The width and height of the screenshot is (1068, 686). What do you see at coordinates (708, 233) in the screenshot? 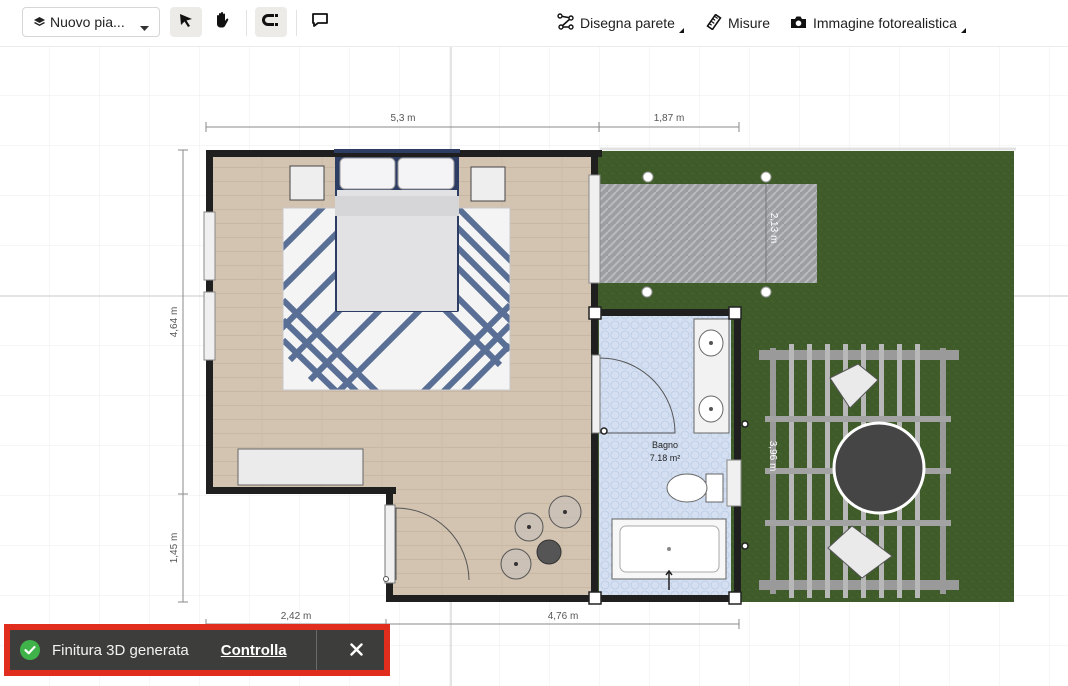
I see `stone-patio` at bounding box center [708, 233].